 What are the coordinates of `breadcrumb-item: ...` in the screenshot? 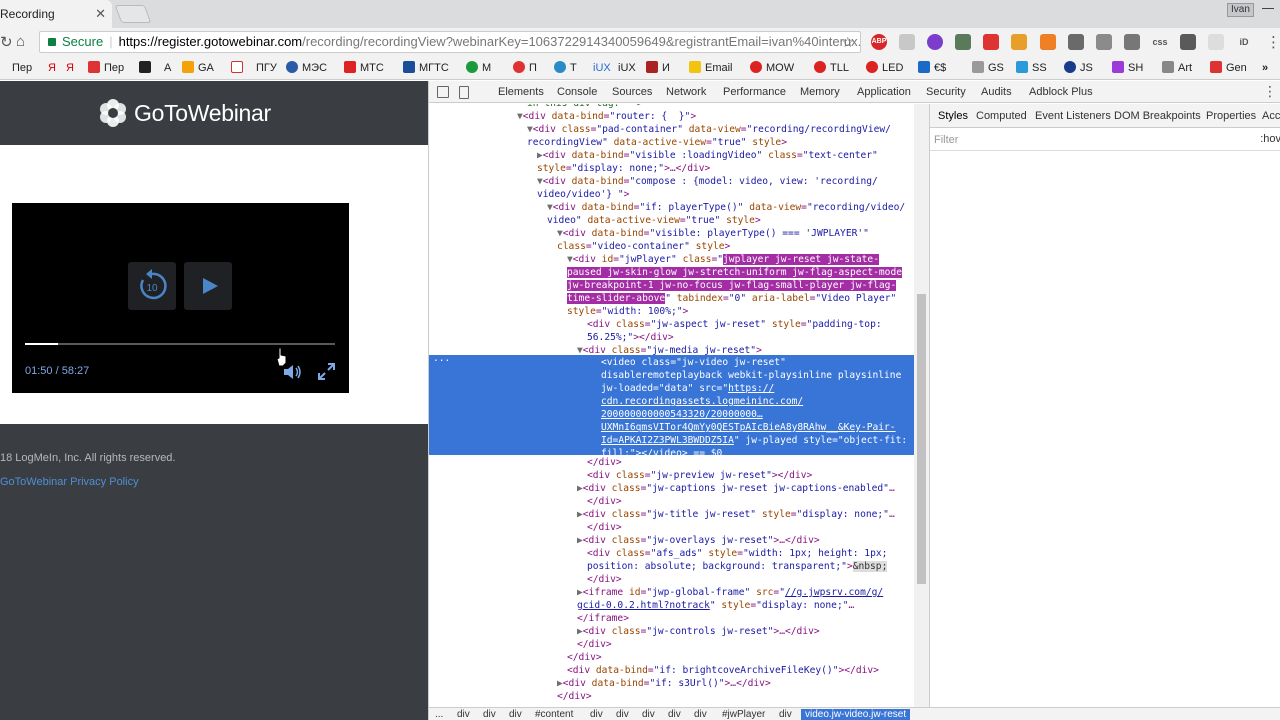 It's located at (439, 714).